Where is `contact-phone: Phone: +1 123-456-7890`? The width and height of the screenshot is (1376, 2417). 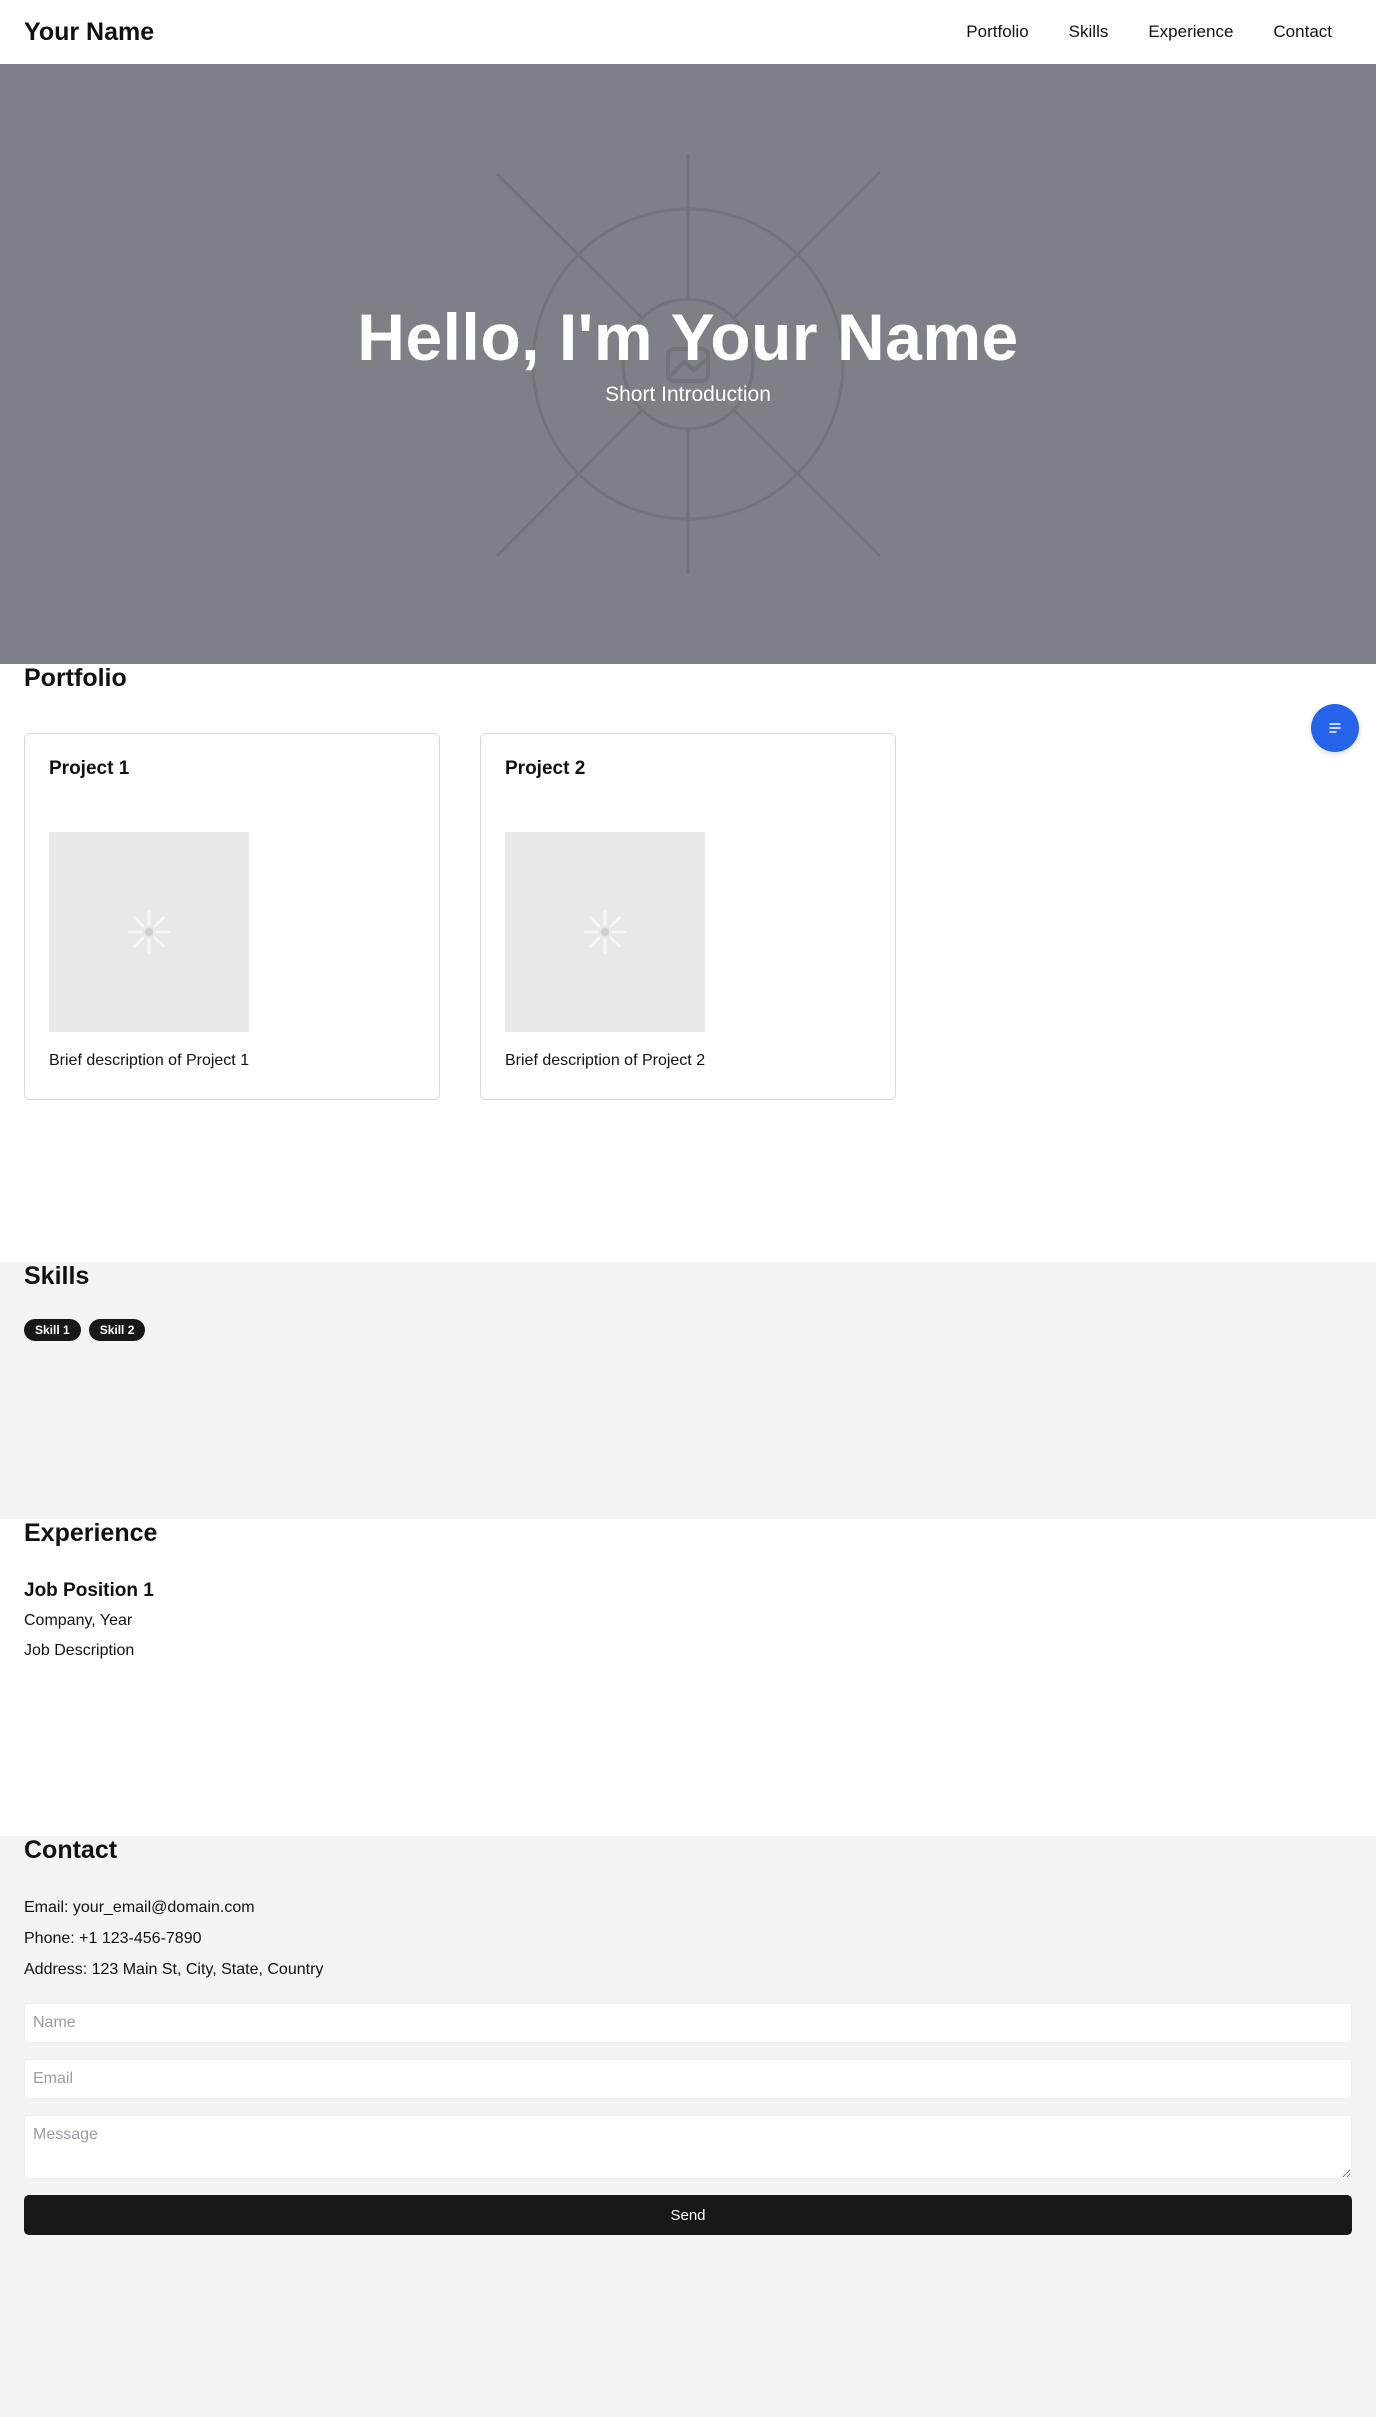
contact-phone: Phone: +1 123-456-7890 is located at coordinates (113, 1938).